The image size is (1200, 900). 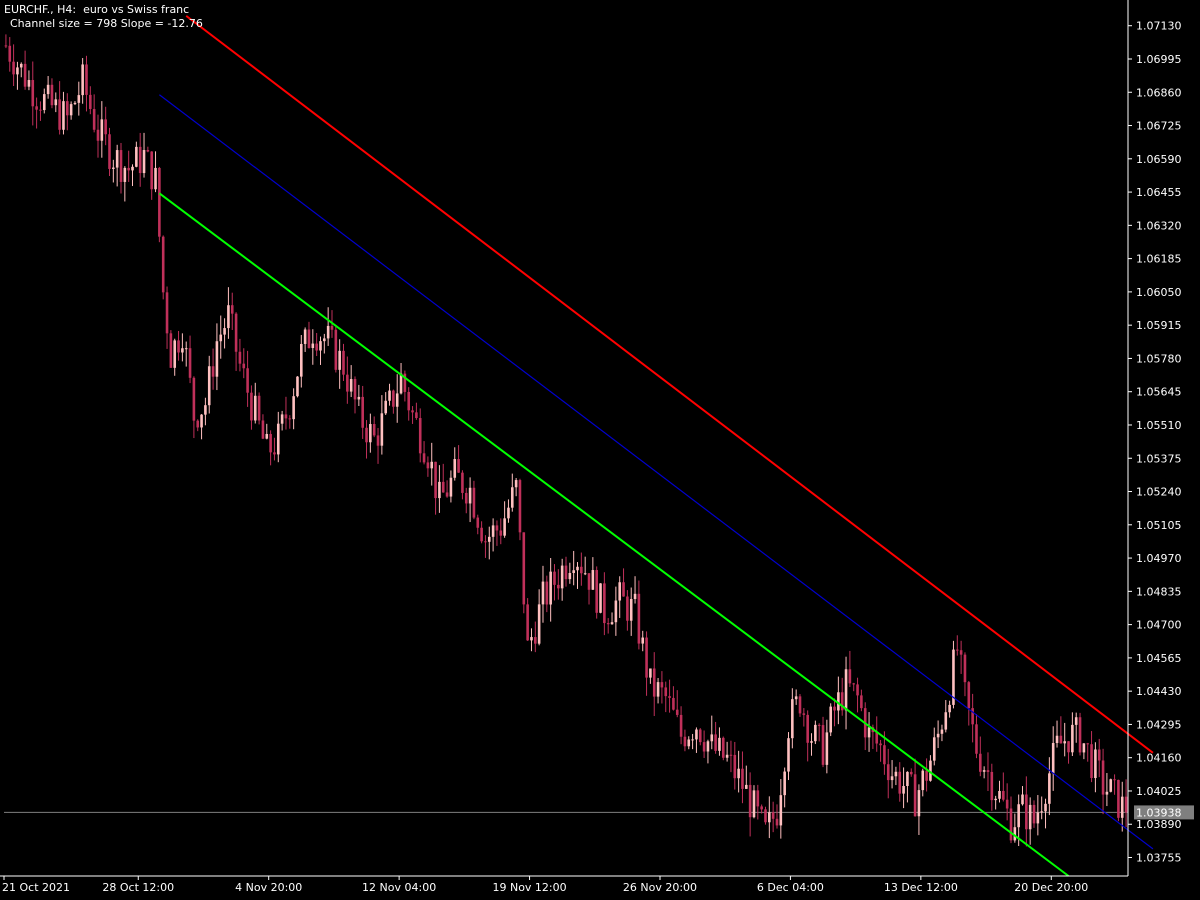 What do you see at coordinates (1159, 824) in the screenshot?
I see `y-tick-label: 1.03890` at bounding box center [1159, 824].